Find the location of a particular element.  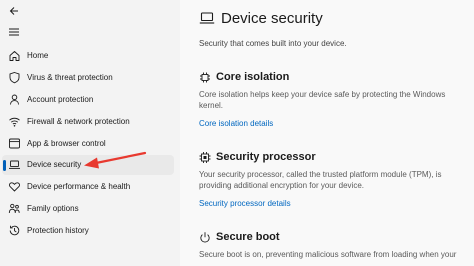

sidebar-item-virus-threat-protection: Virus & threat protection is located at coordinates (88, 78).